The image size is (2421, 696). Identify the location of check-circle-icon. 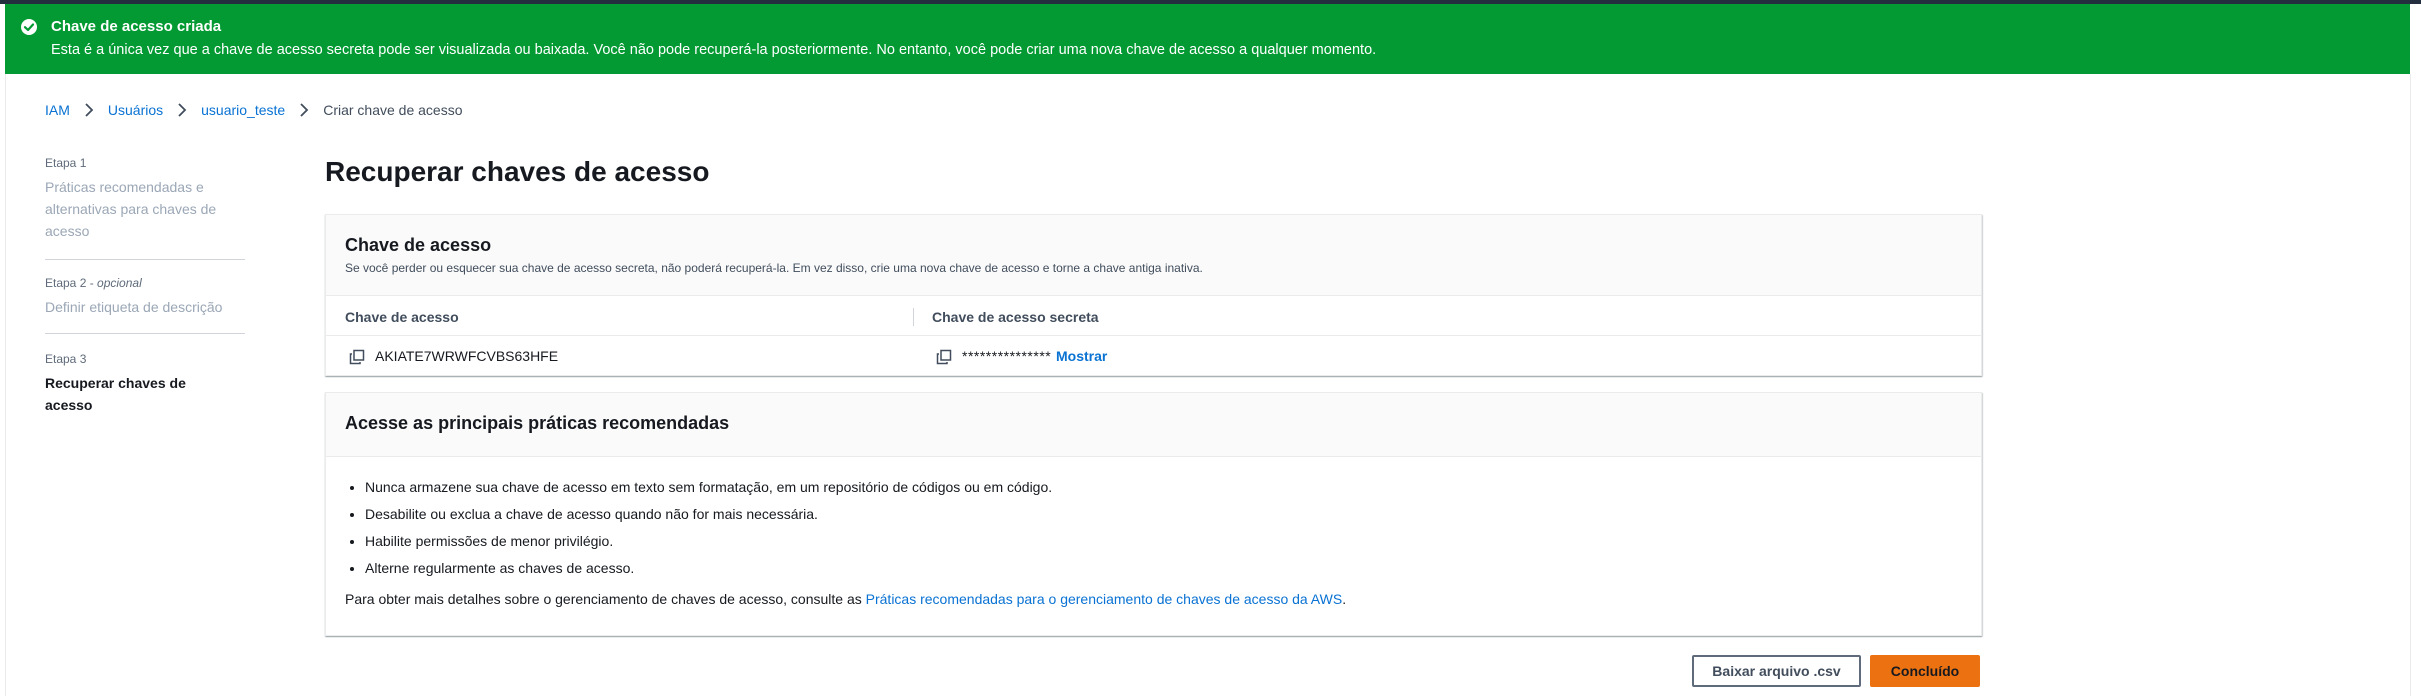
(29, 27).